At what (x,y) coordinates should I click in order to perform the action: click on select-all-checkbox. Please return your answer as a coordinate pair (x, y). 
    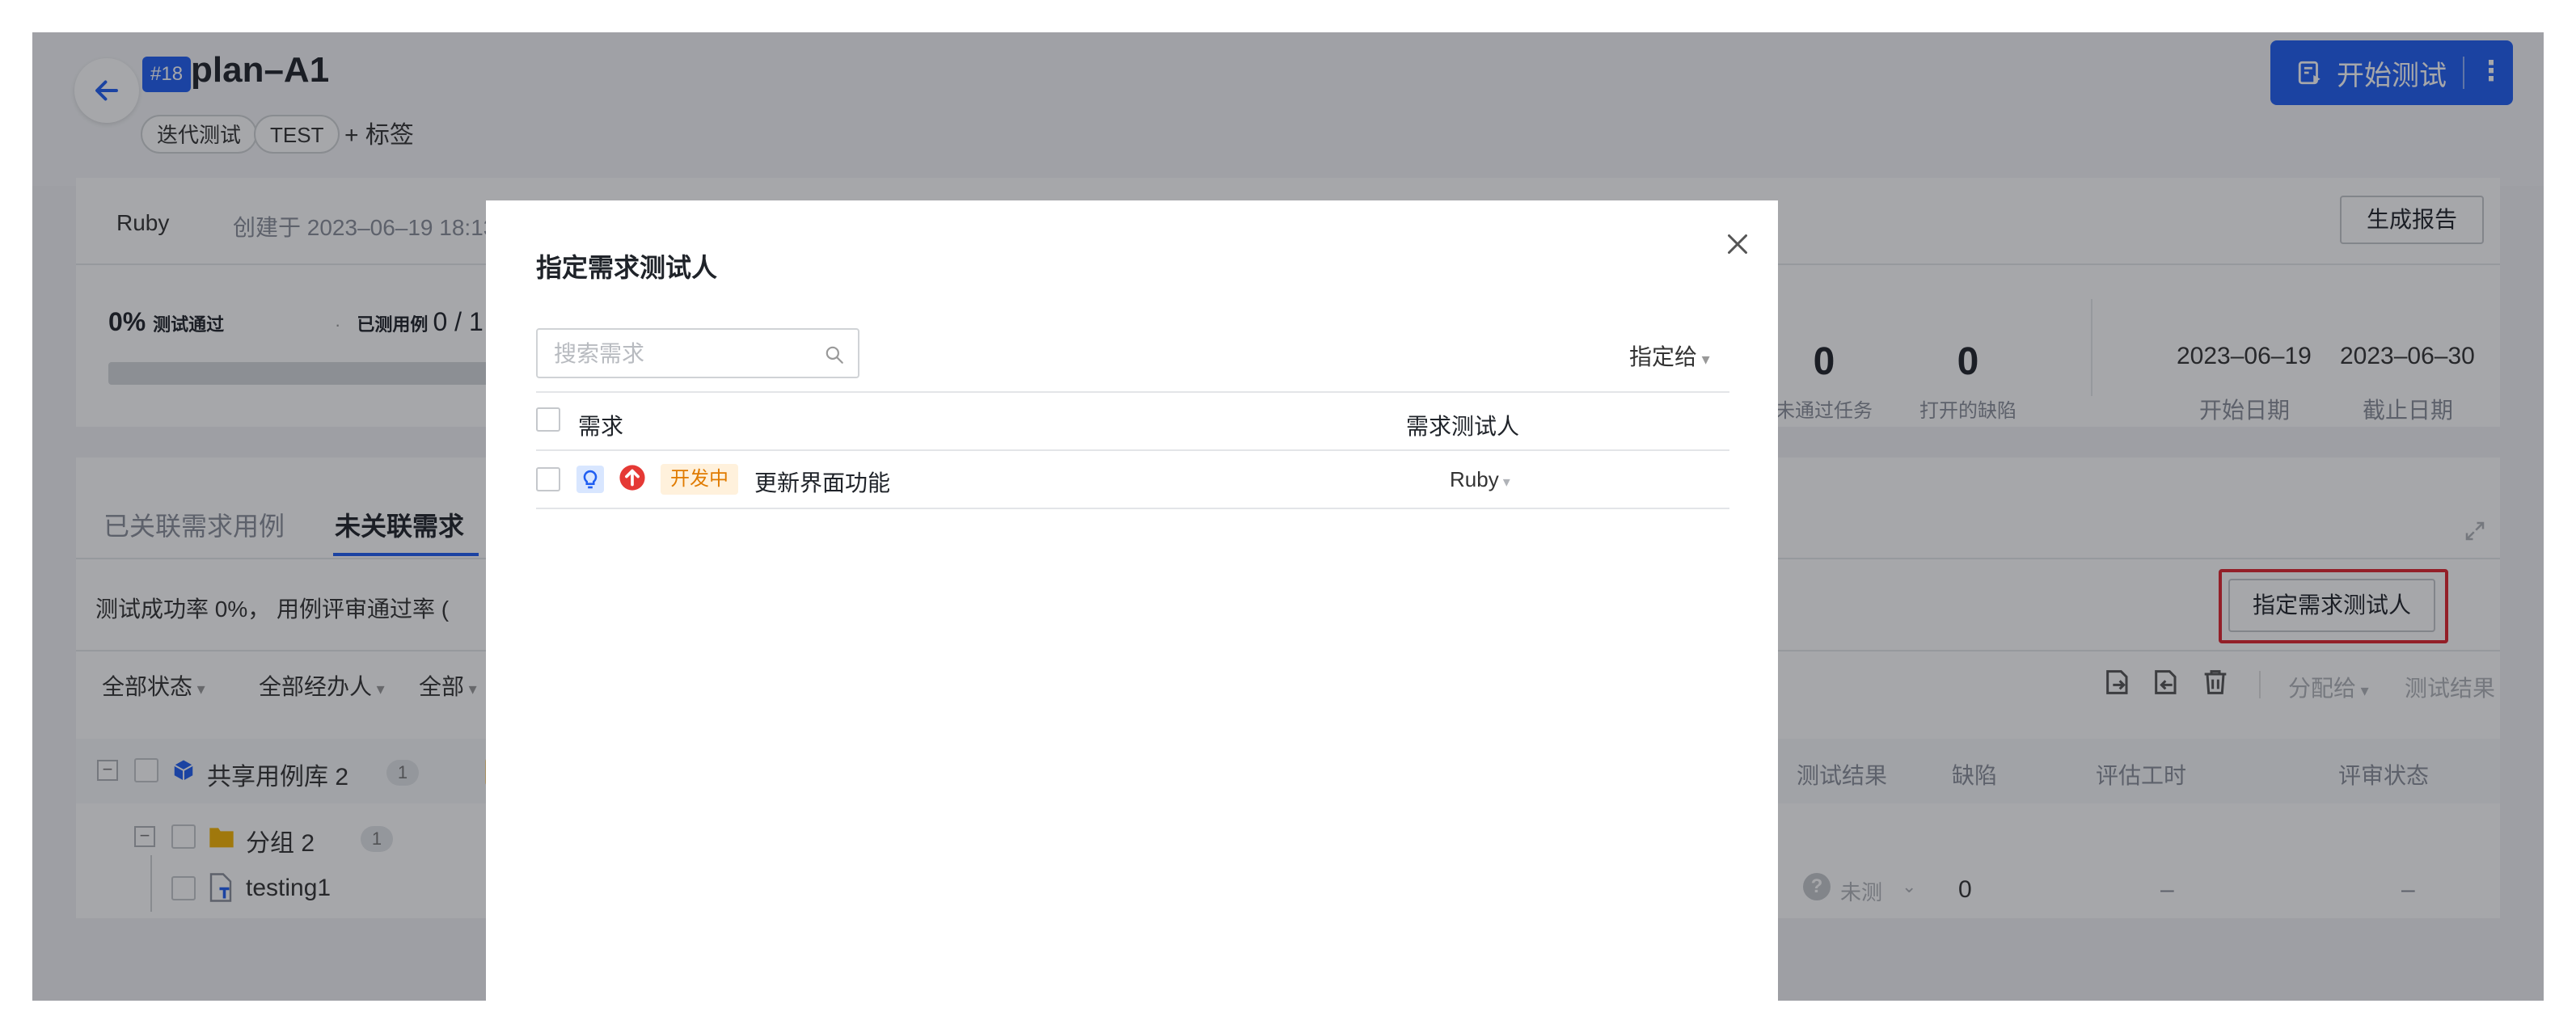
    Looking at the image, I should click on (548, 419).